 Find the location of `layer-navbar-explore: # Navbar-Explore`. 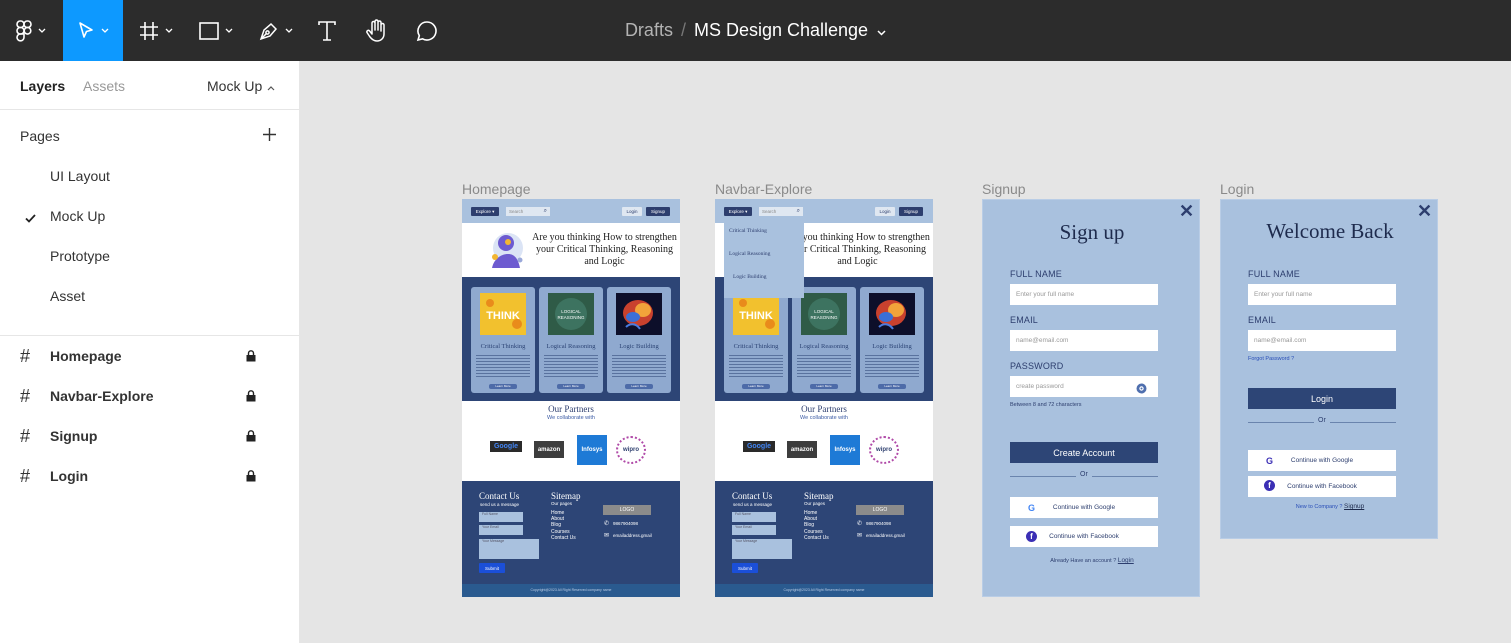

layer-navbar-explore: # Navbar-Explore is located at coordinates (140, 396).